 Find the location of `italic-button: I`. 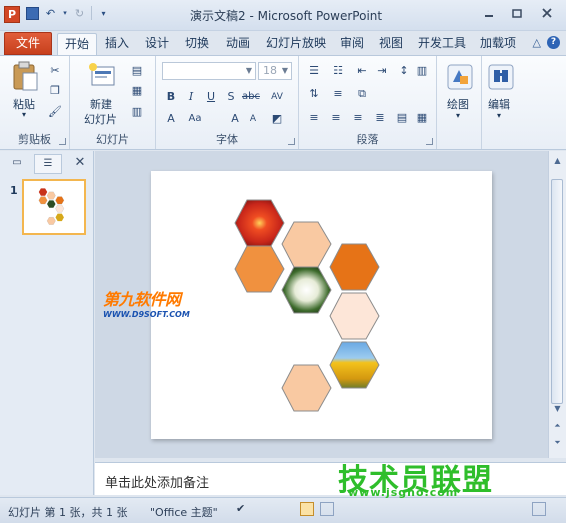

italic-button: I is located at coordinates (191, 97).